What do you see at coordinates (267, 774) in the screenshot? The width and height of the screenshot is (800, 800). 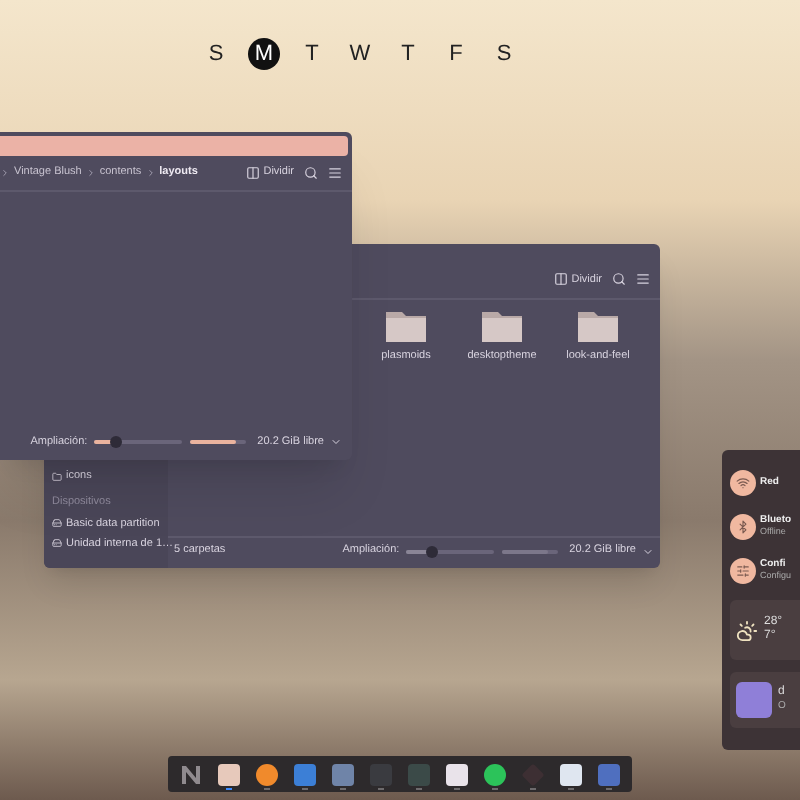 I see `browser-app-icon` at bounding box center [267, 774].